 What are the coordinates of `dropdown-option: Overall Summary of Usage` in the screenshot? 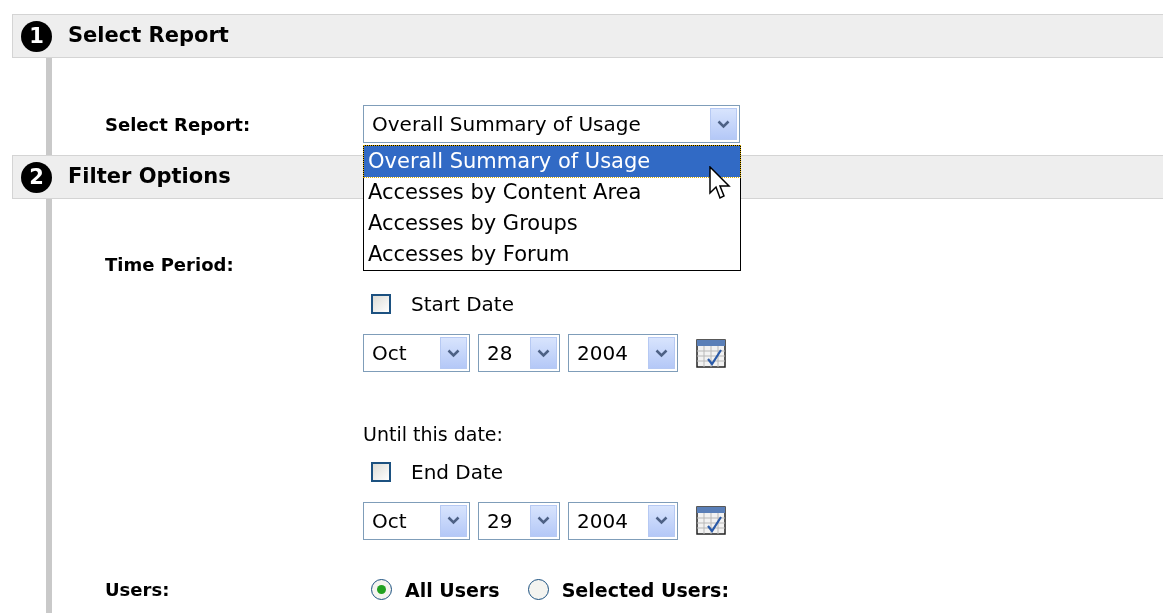 It's located at (552, 161).